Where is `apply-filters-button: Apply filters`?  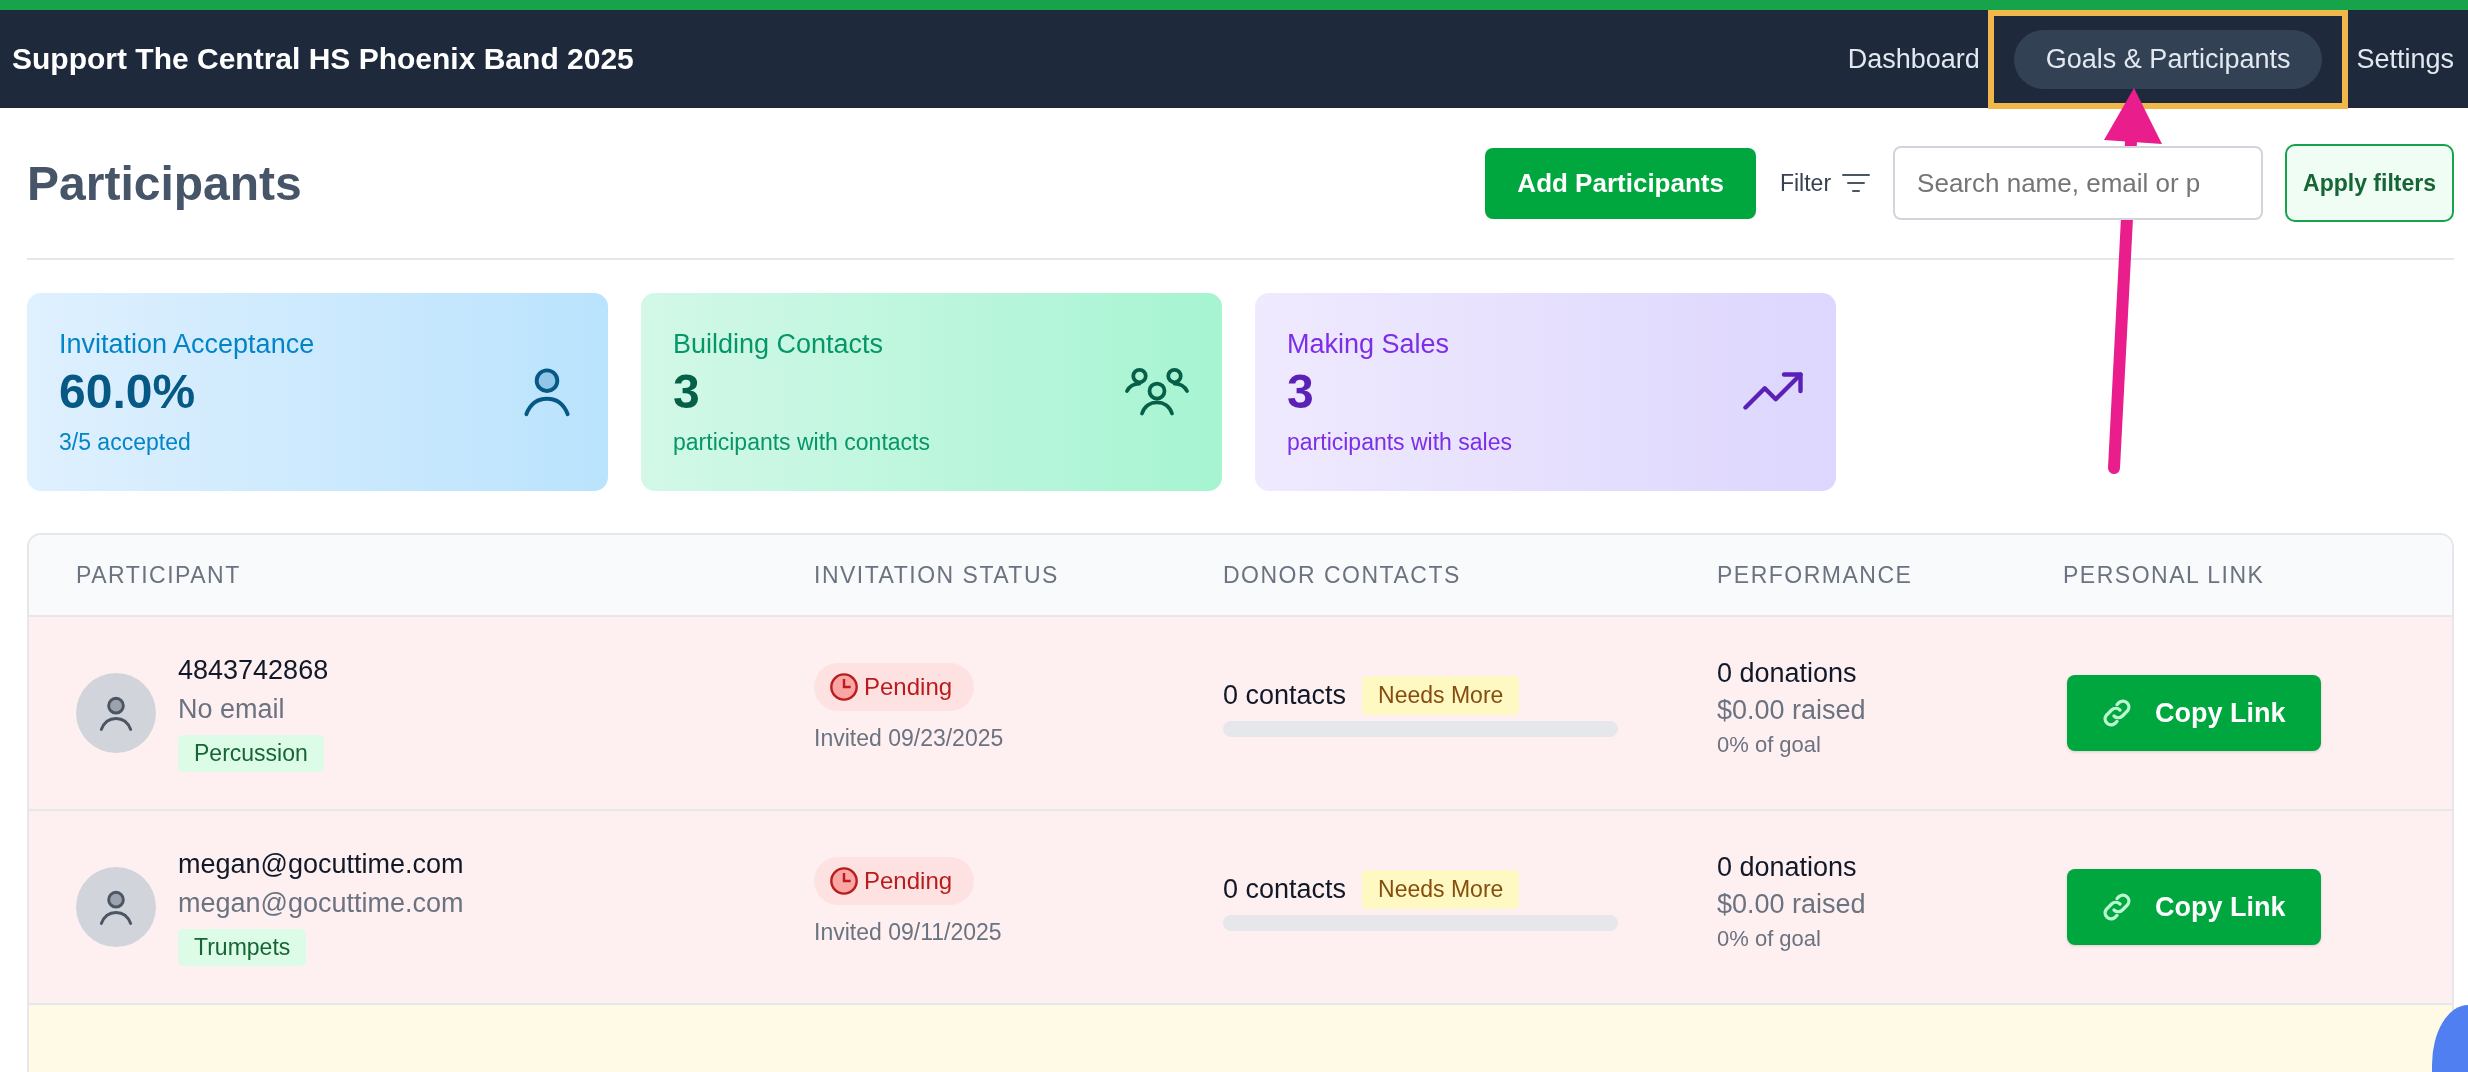 apply-filters-button: Apply filters is located at coordinates (2369, 183).